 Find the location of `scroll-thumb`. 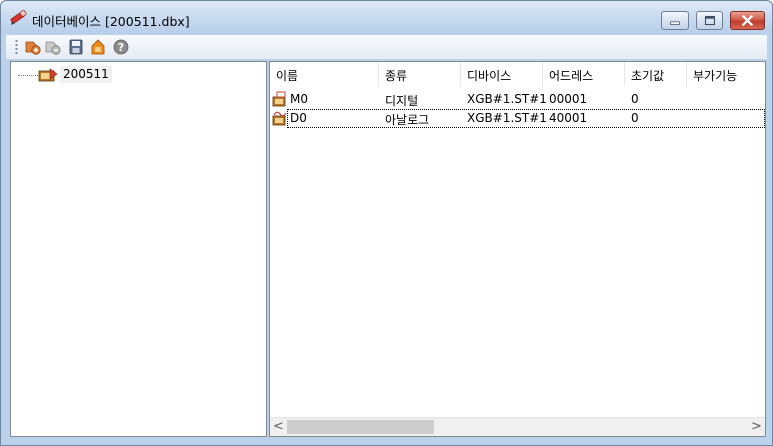

scroll-thumb is located at coordinates (360, 427).